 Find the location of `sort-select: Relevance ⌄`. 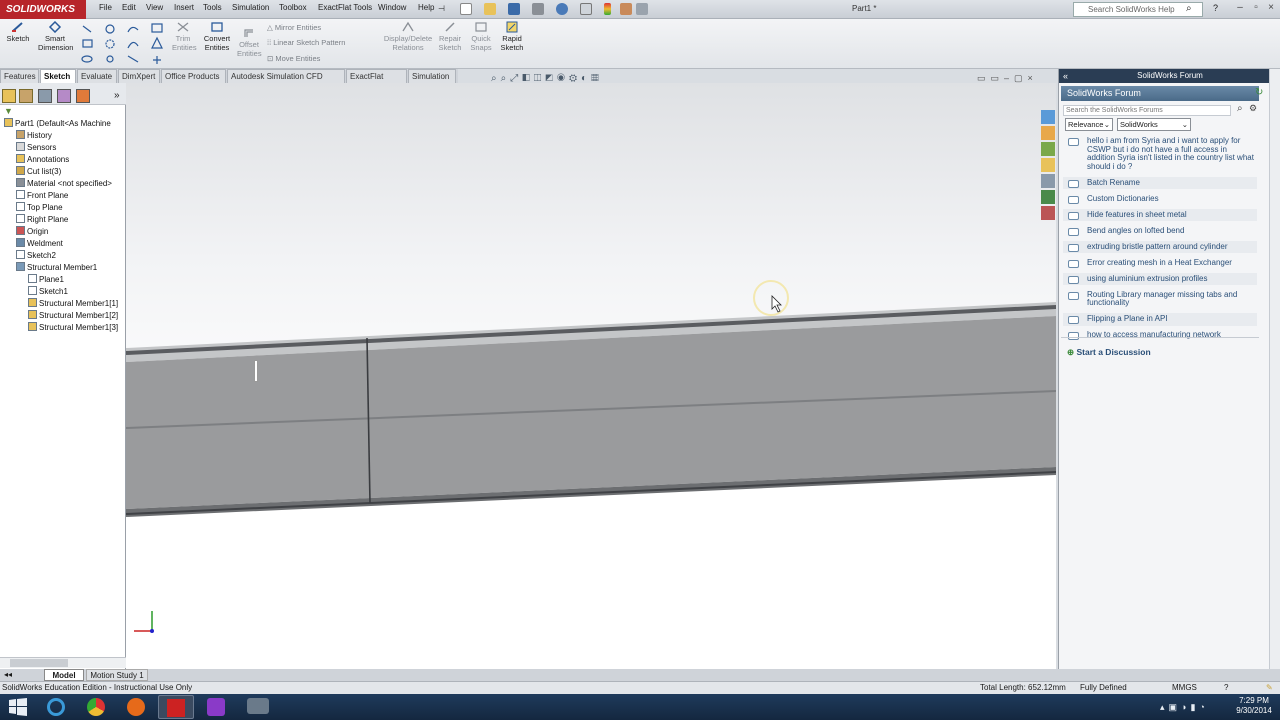

sort-select: Relevance ⌄ is located at coordinates (1089, 124).